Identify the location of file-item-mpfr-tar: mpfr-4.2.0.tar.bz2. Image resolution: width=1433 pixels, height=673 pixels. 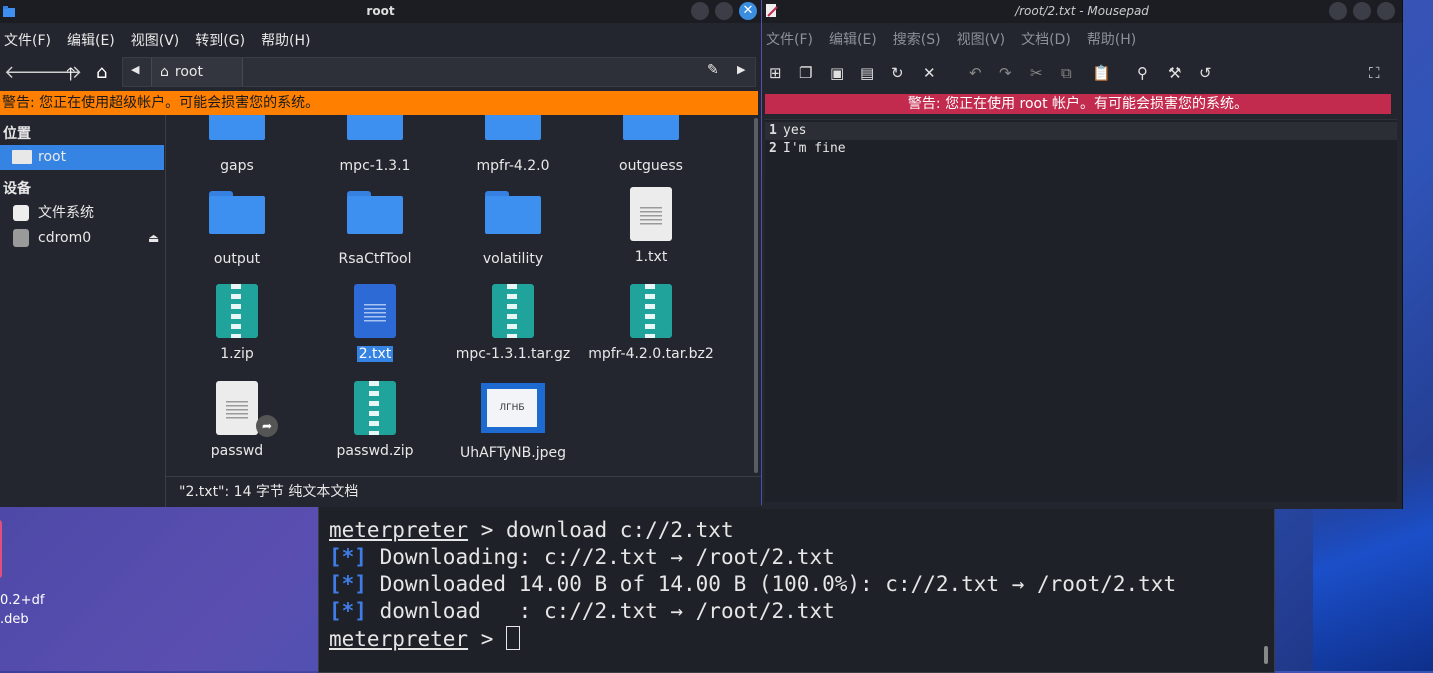
(651, 323).